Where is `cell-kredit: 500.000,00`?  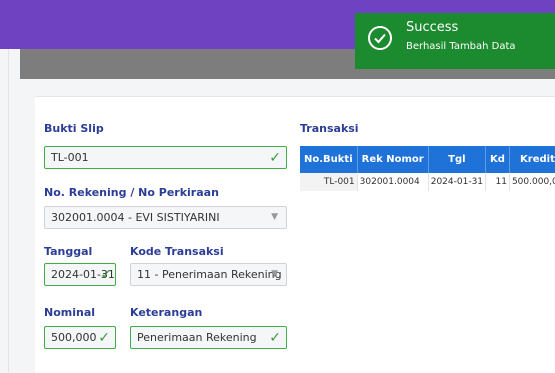
cell-kredit: 500.000,00 is located at coordinates (532, 182).